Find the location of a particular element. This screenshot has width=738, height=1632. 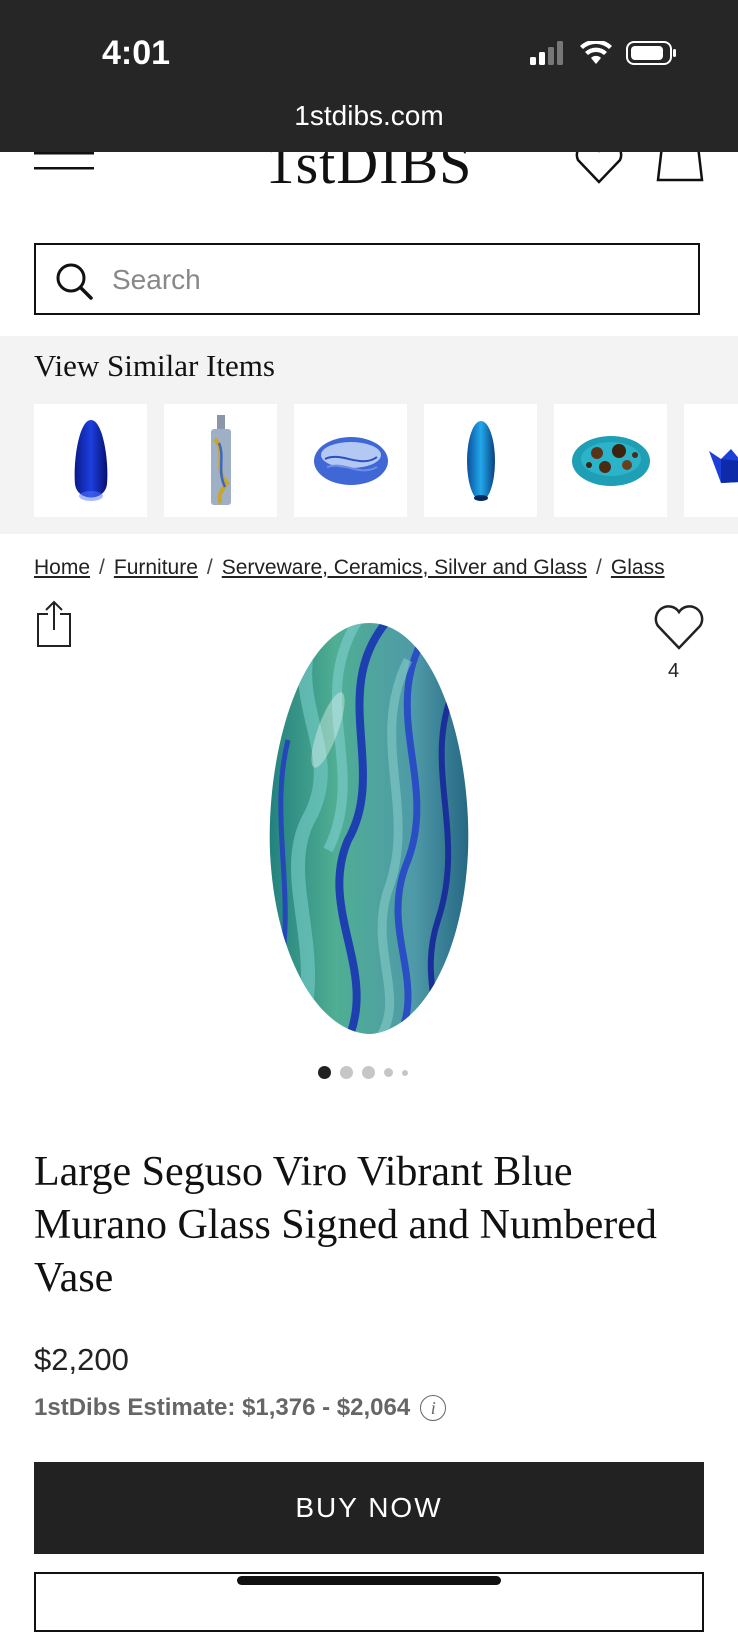

bag-icon is located at coordinates (681, 170).